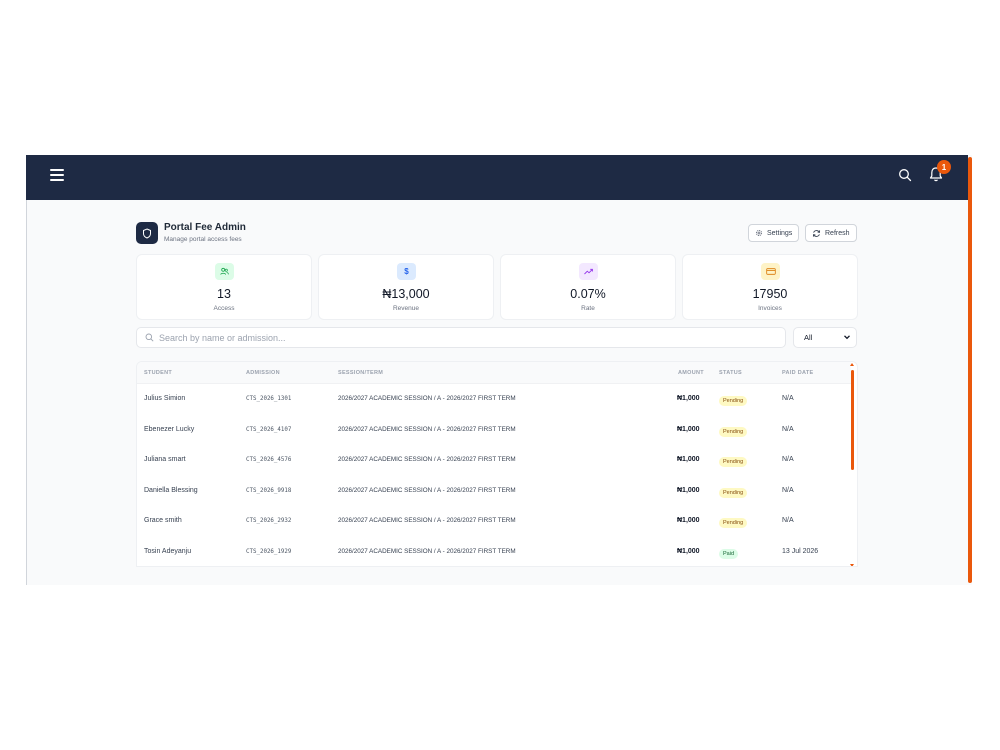  Describe the element at coordinates (57, 175) in the screenshot. I see `menu-icon` at that location.